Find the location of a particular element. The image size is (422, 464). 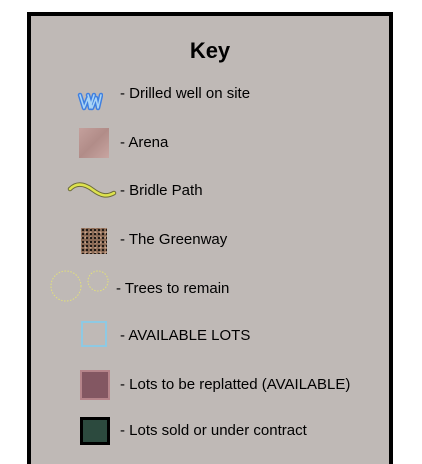

key-label-available-lots: - AVAILABLE LOTS is located at coordinates (185, 335).